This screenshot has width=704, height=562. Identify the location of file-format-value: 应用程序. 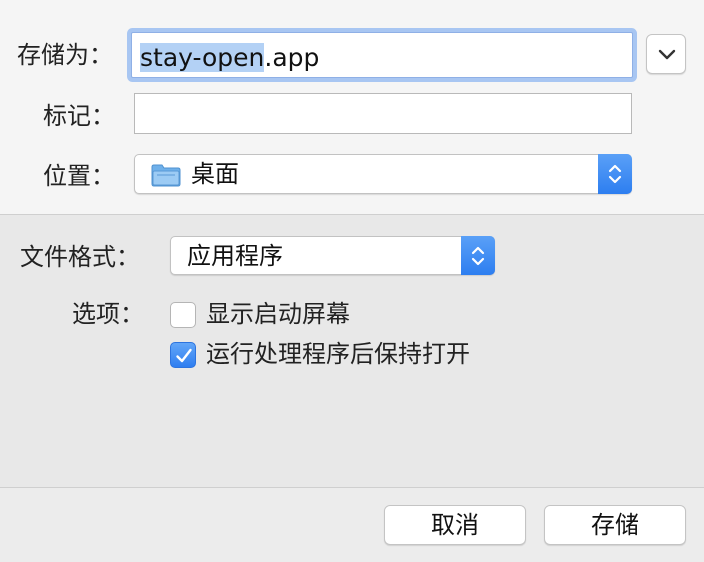
(235, 256).